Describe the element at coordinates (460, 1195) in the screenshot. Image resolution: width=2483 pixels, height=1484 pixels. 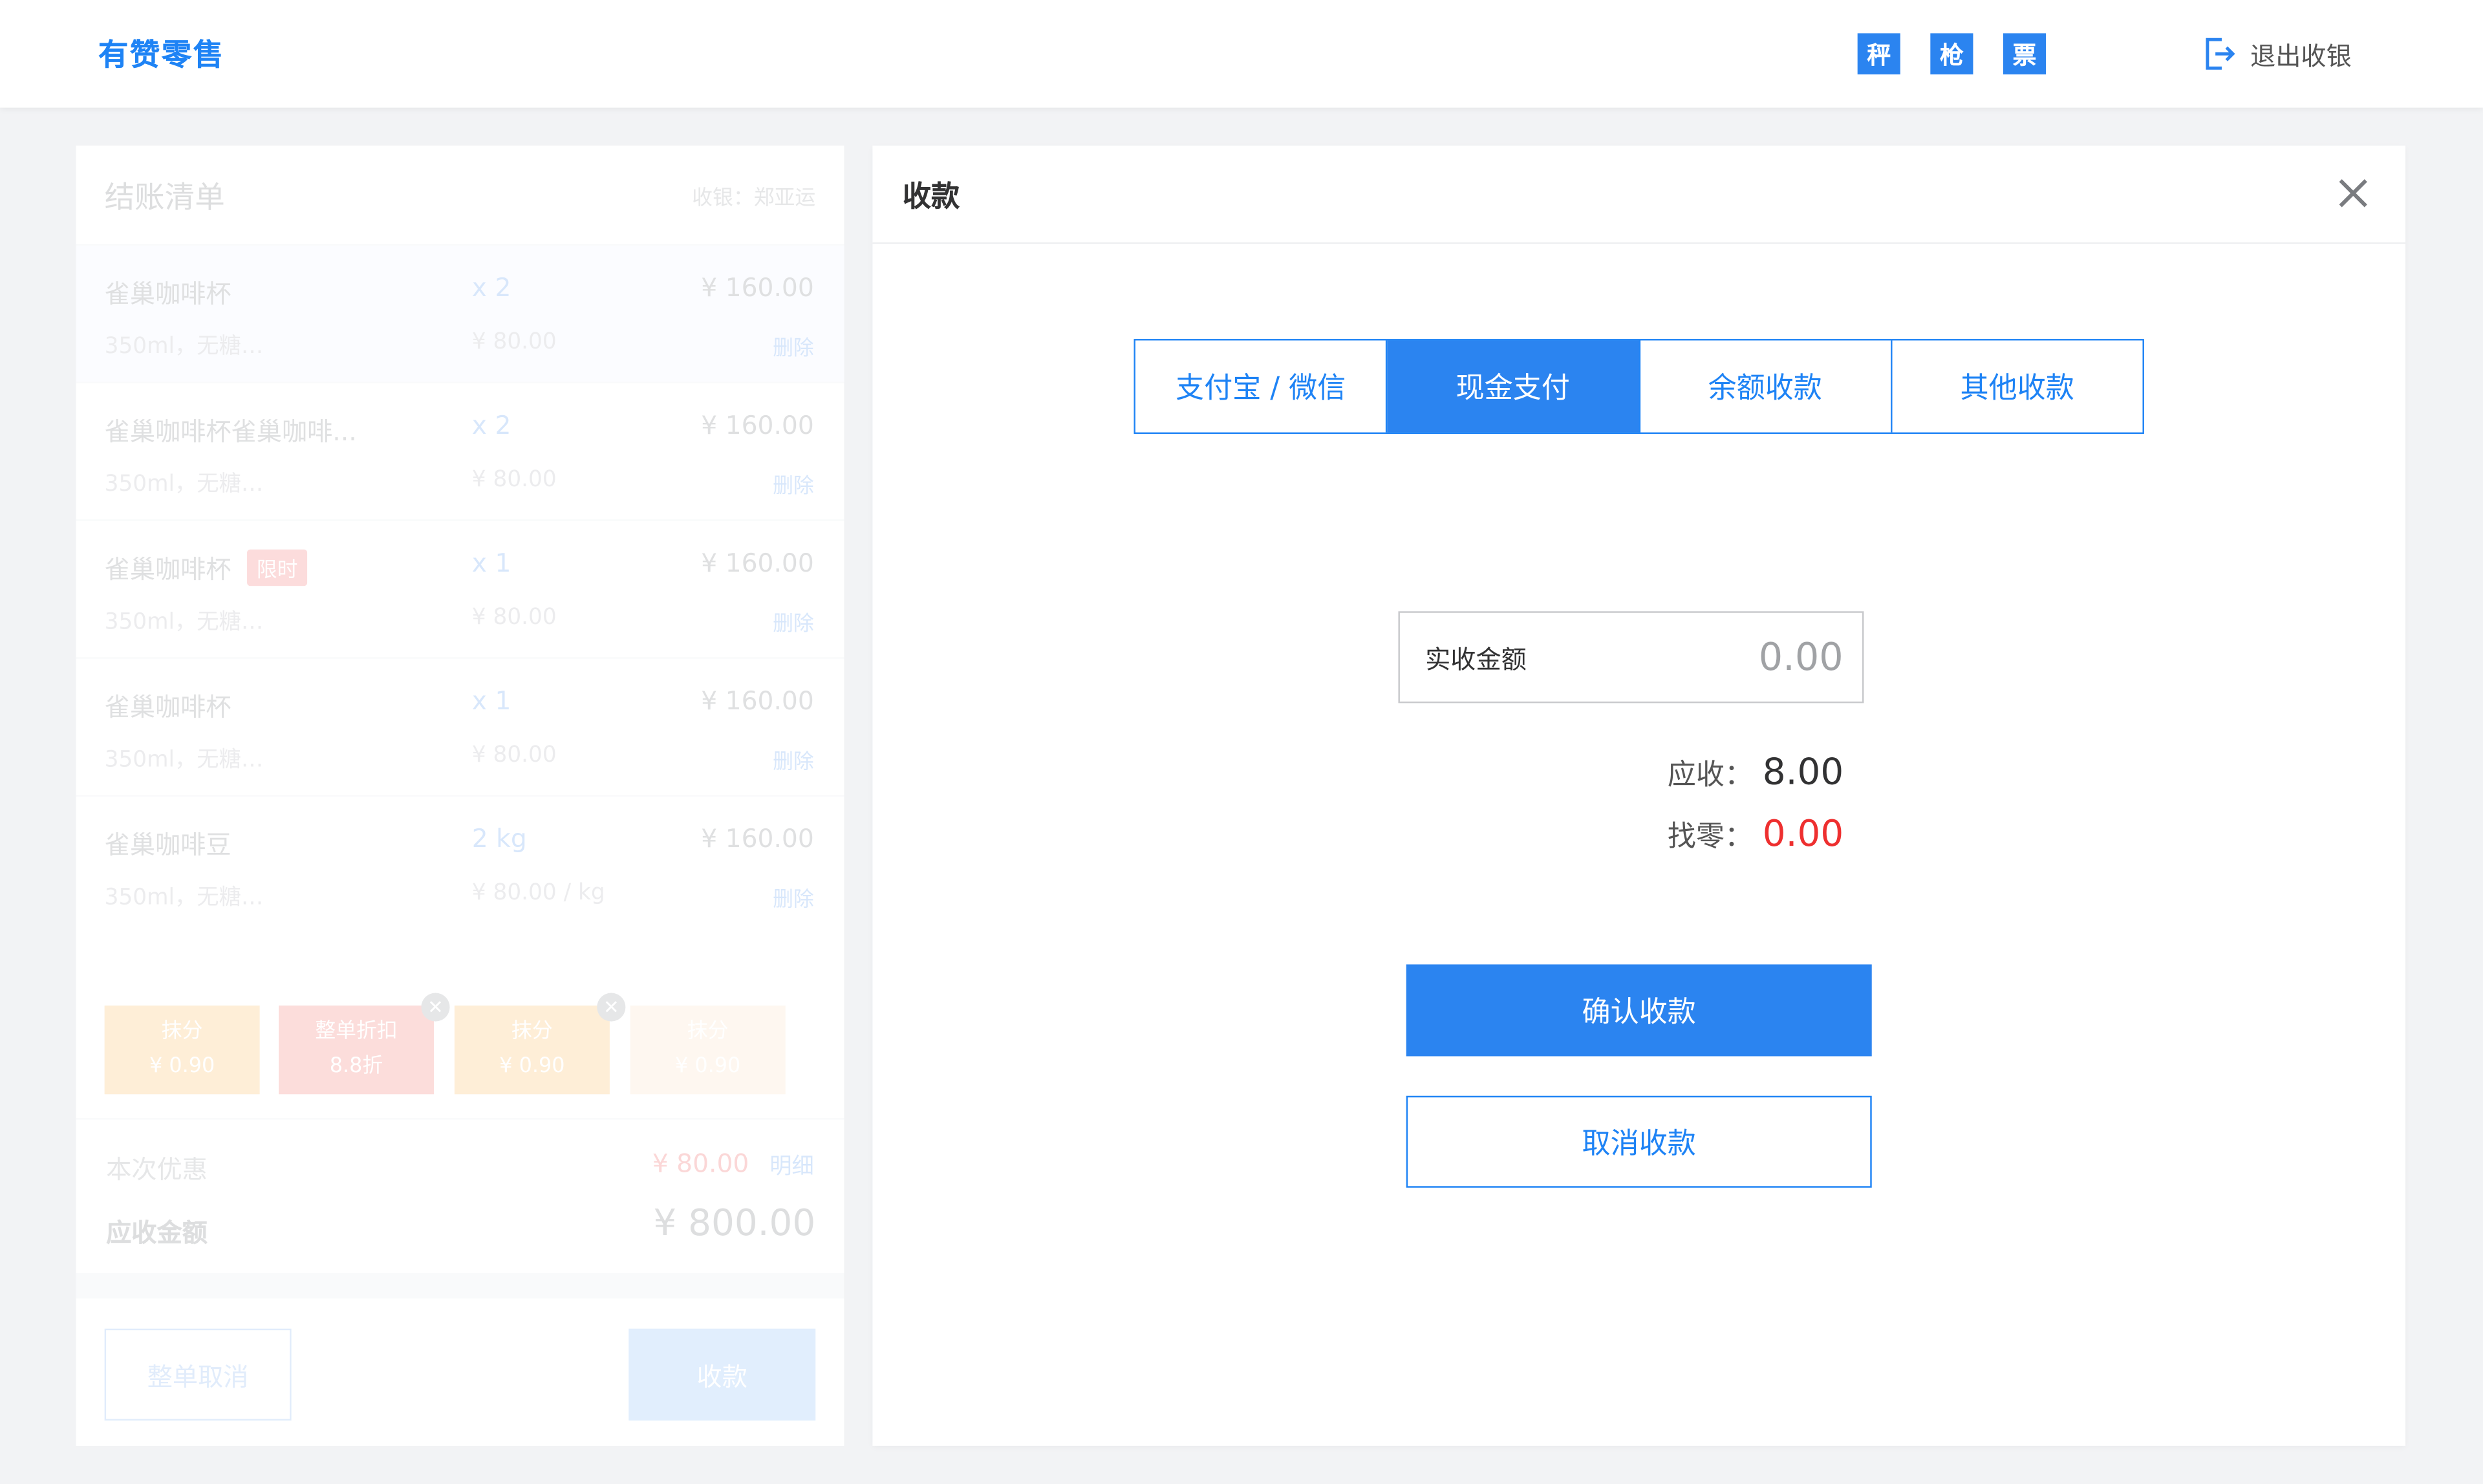
I see `summary: 本次优惠 ¥ 80.00 明细 应收金额 ¥ 800.00` at that location.